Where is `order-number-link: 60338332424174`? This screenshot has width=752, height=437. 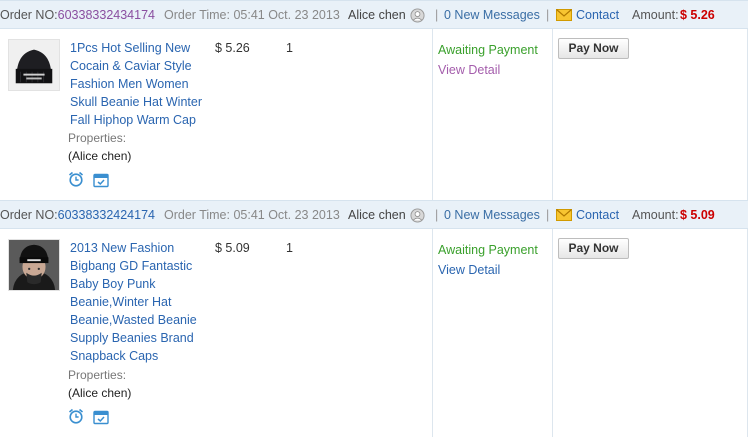
order-number-link: 60338332424174 is located at coordinates (106, 215).